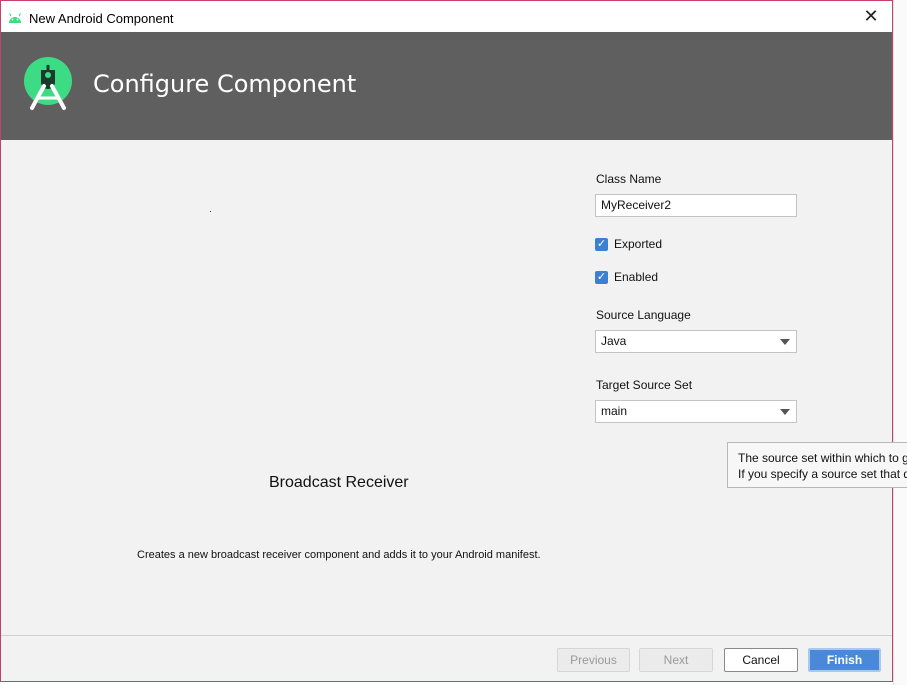 The image size is (907, 685). Describe the element at coordinates (636, 277) in the screenshot. I see `enabled-label: Enabled` at that location.